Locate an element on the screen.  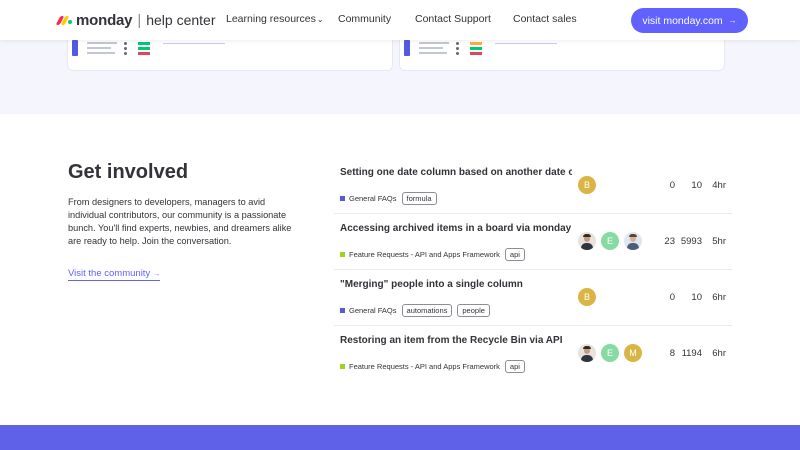
topic-tag: automations is located at coordinates (427, 310).